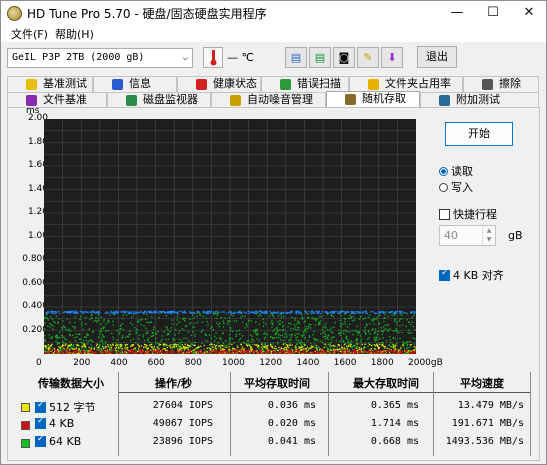 This screenshot has height=465, width=547. Describe the element at coordinates (471, 275) in the screenshot. I see `align-4kb-checkbox: 4 KB 对齐` at that location.